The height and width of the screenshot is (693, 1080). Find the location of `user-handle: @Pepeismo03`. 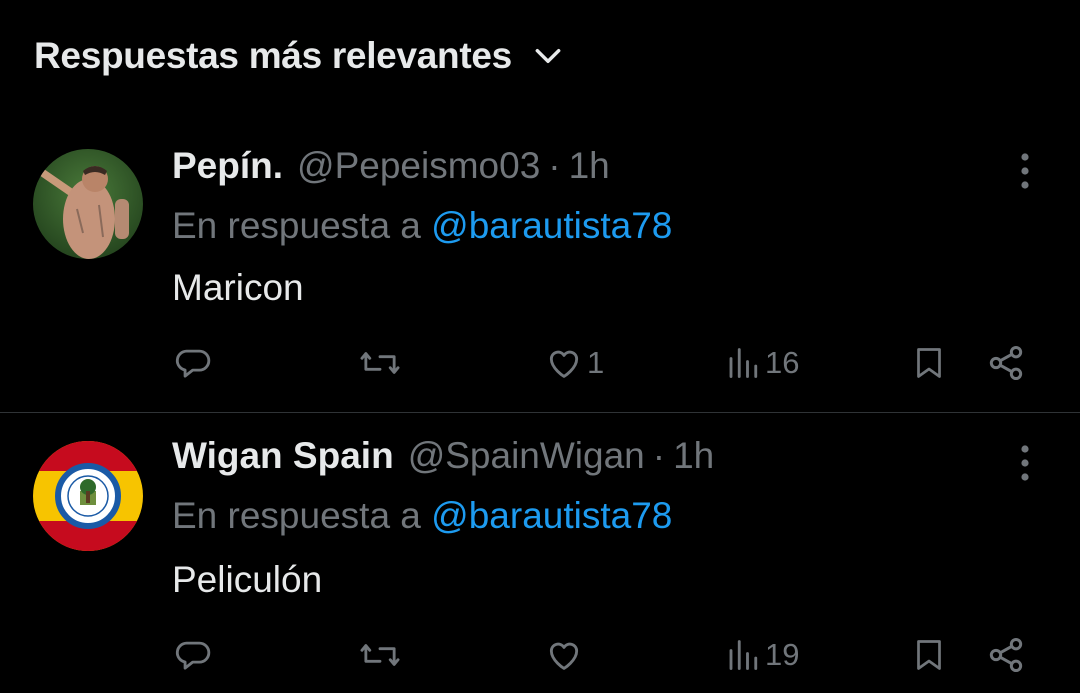

user-handle: @Pepeismo03 is located at coordinates (418, 166).